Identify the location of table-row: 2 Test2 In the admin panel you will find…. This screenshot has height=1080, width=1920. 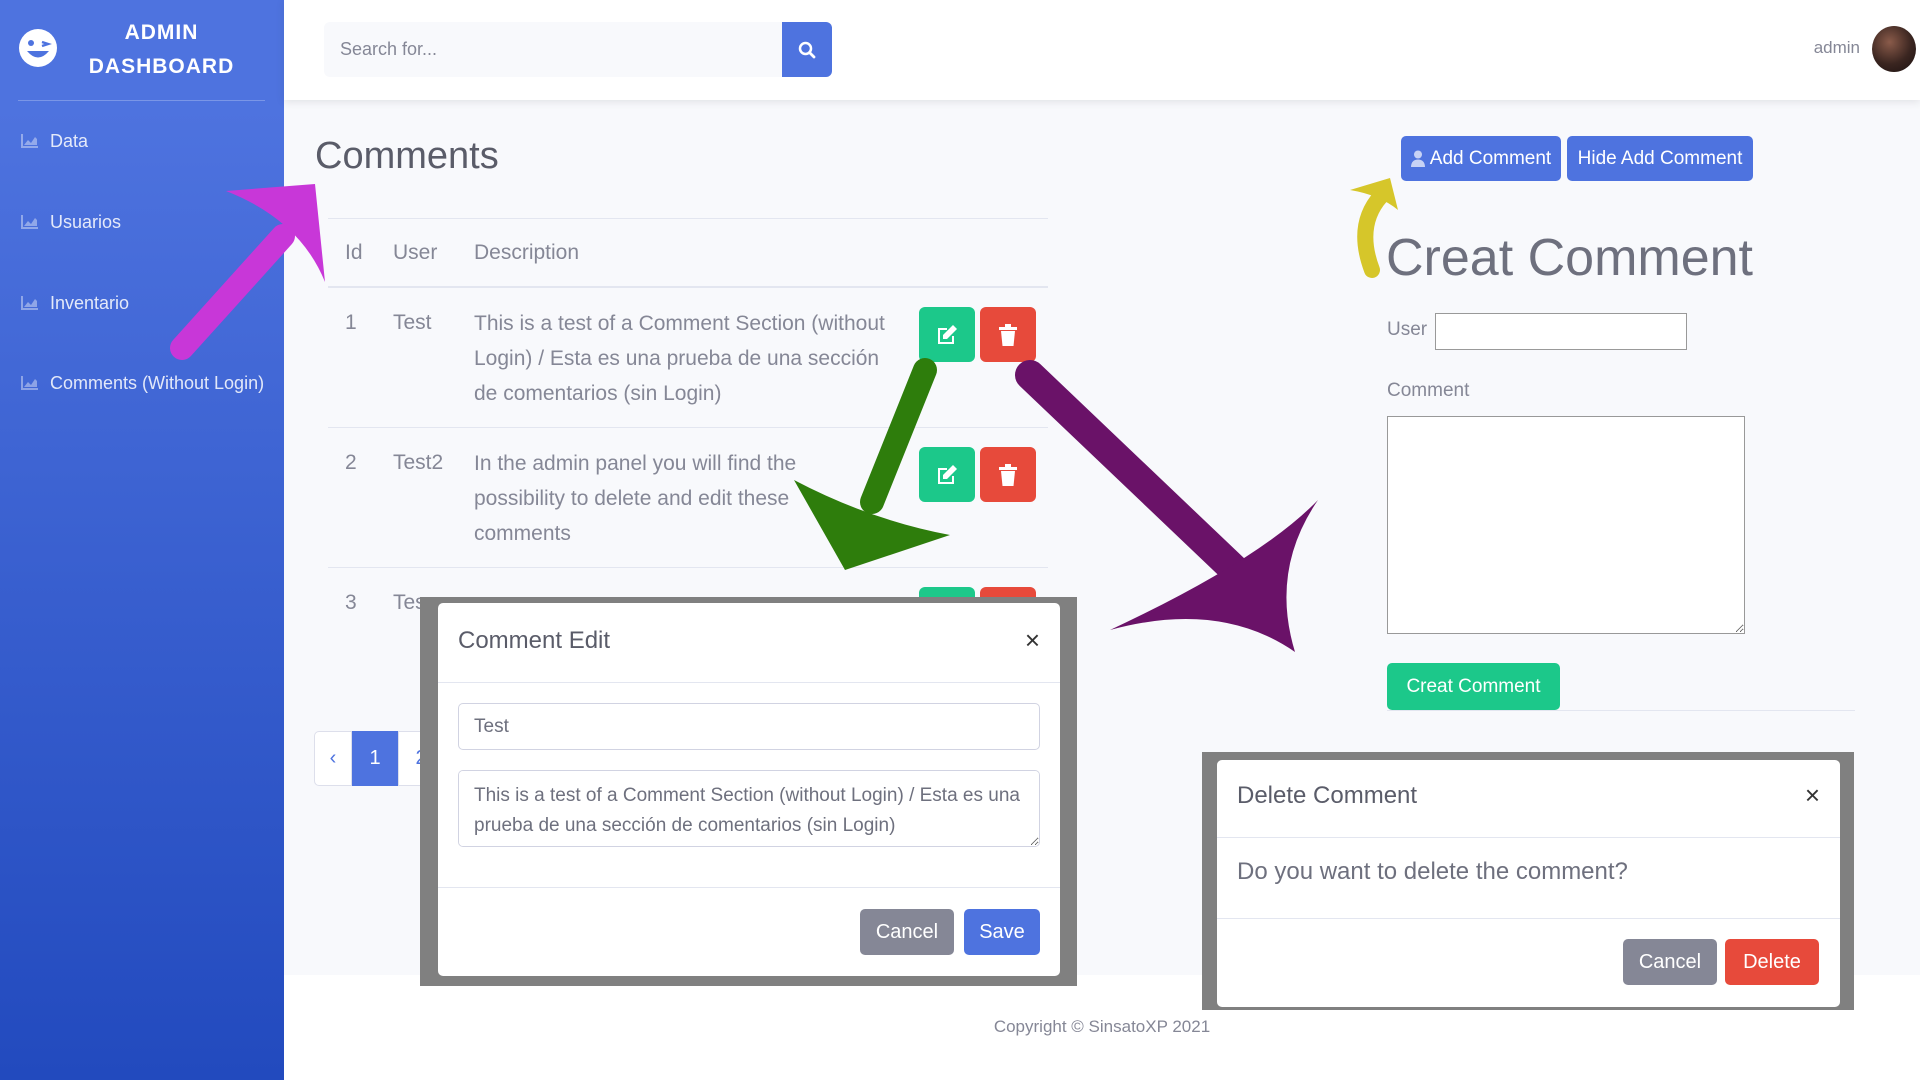
(688, 498).